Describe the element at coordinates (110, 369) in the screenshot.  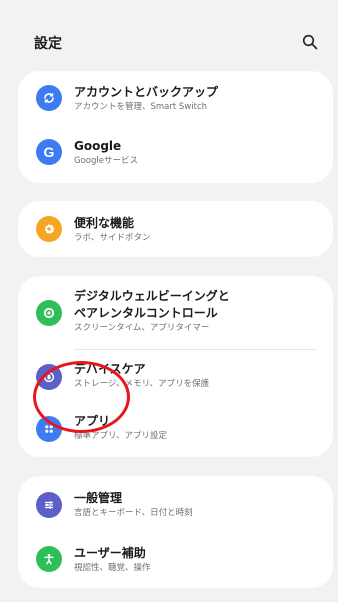
I see `setting-label: デバイスケア` at that location.